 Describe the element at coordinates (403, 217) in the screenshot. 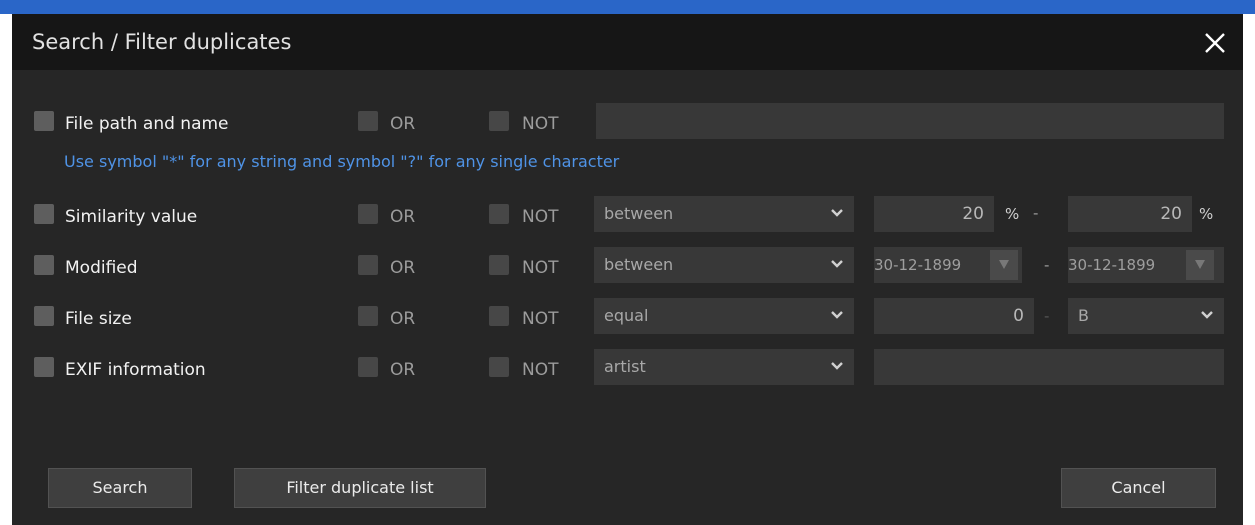

I see `similarity-or-label: OR` at that location.